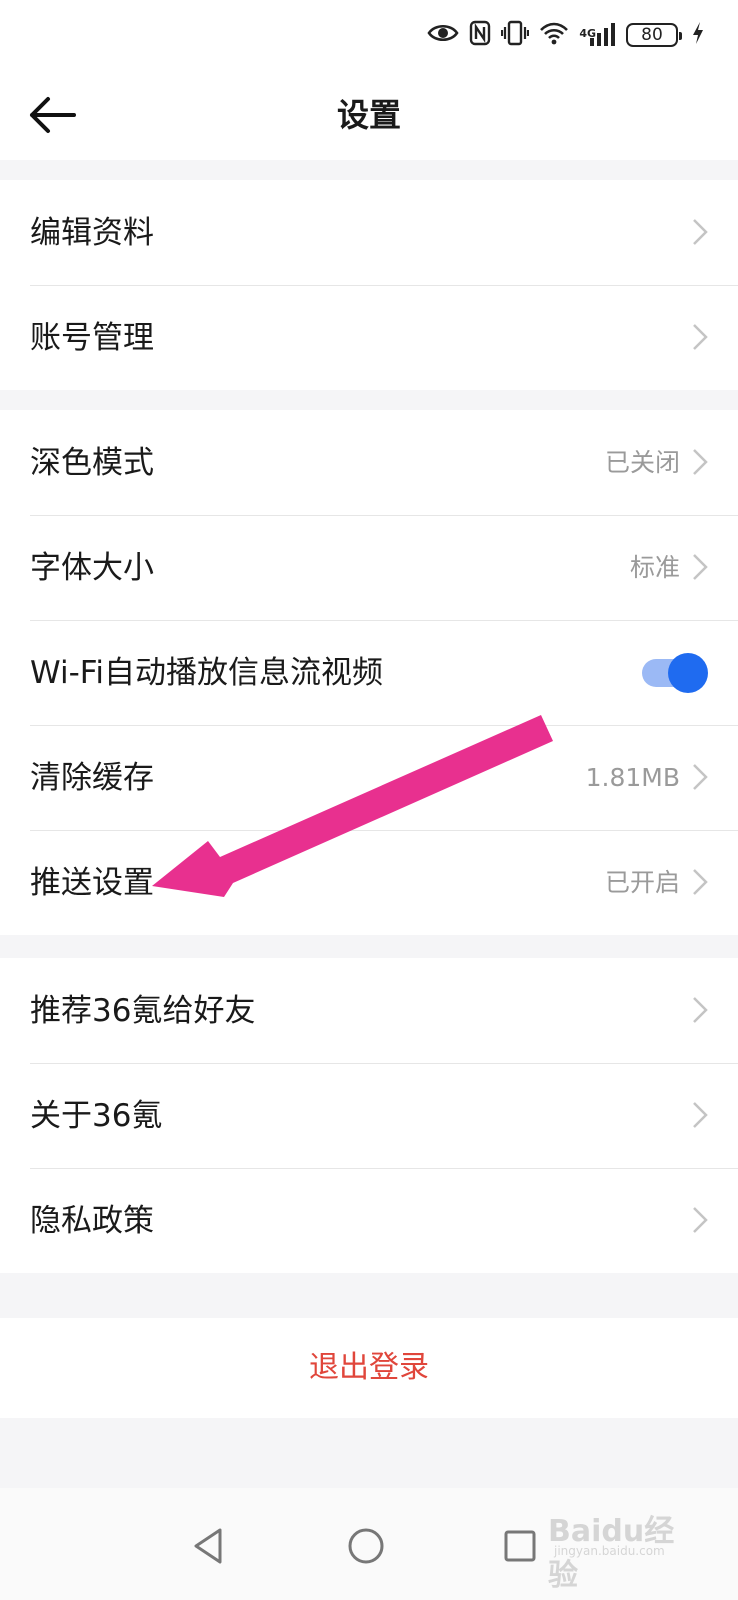 This screenshot has width=738, height=1600. I want to click on logout-label: 退出登录, so click(369, 1367).